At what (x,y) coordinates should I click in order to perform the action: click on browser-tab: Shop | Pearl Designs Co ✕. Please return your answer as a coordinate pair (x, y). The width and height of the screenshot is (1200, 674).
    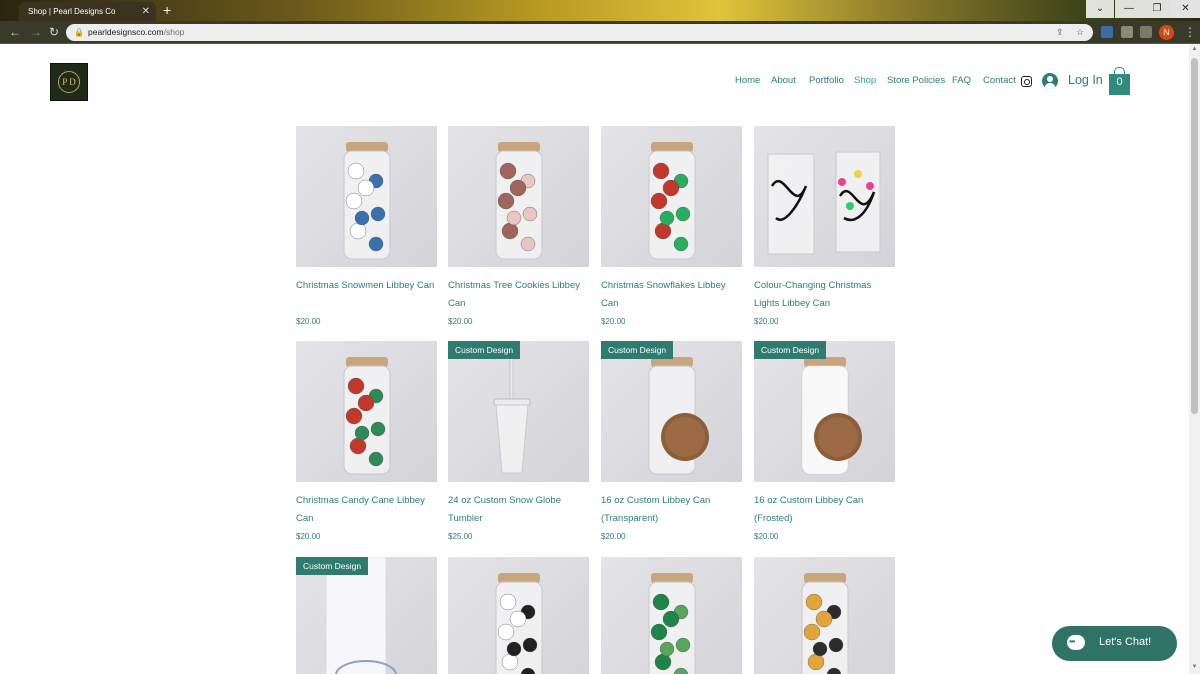
    Looking at the image, I should click on (87, 11).